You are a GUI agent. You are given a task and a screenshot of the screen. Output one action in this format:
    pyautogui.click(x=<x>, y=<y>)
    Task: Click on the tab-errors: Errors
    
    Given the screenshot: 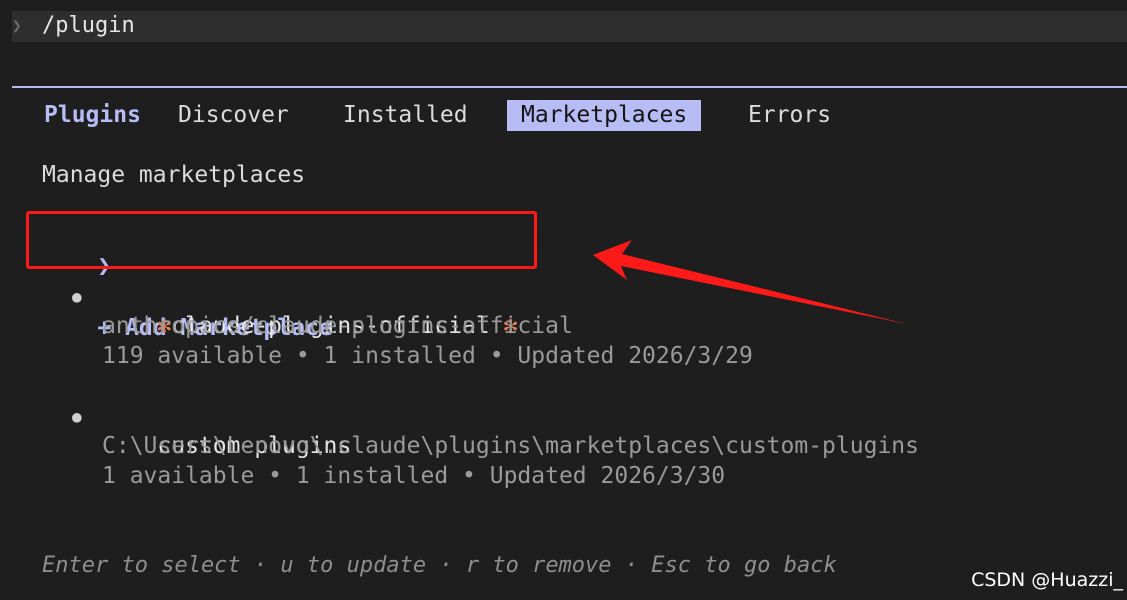 What is the action you would take?
    pyautogui.click(x=789, y=115)
    